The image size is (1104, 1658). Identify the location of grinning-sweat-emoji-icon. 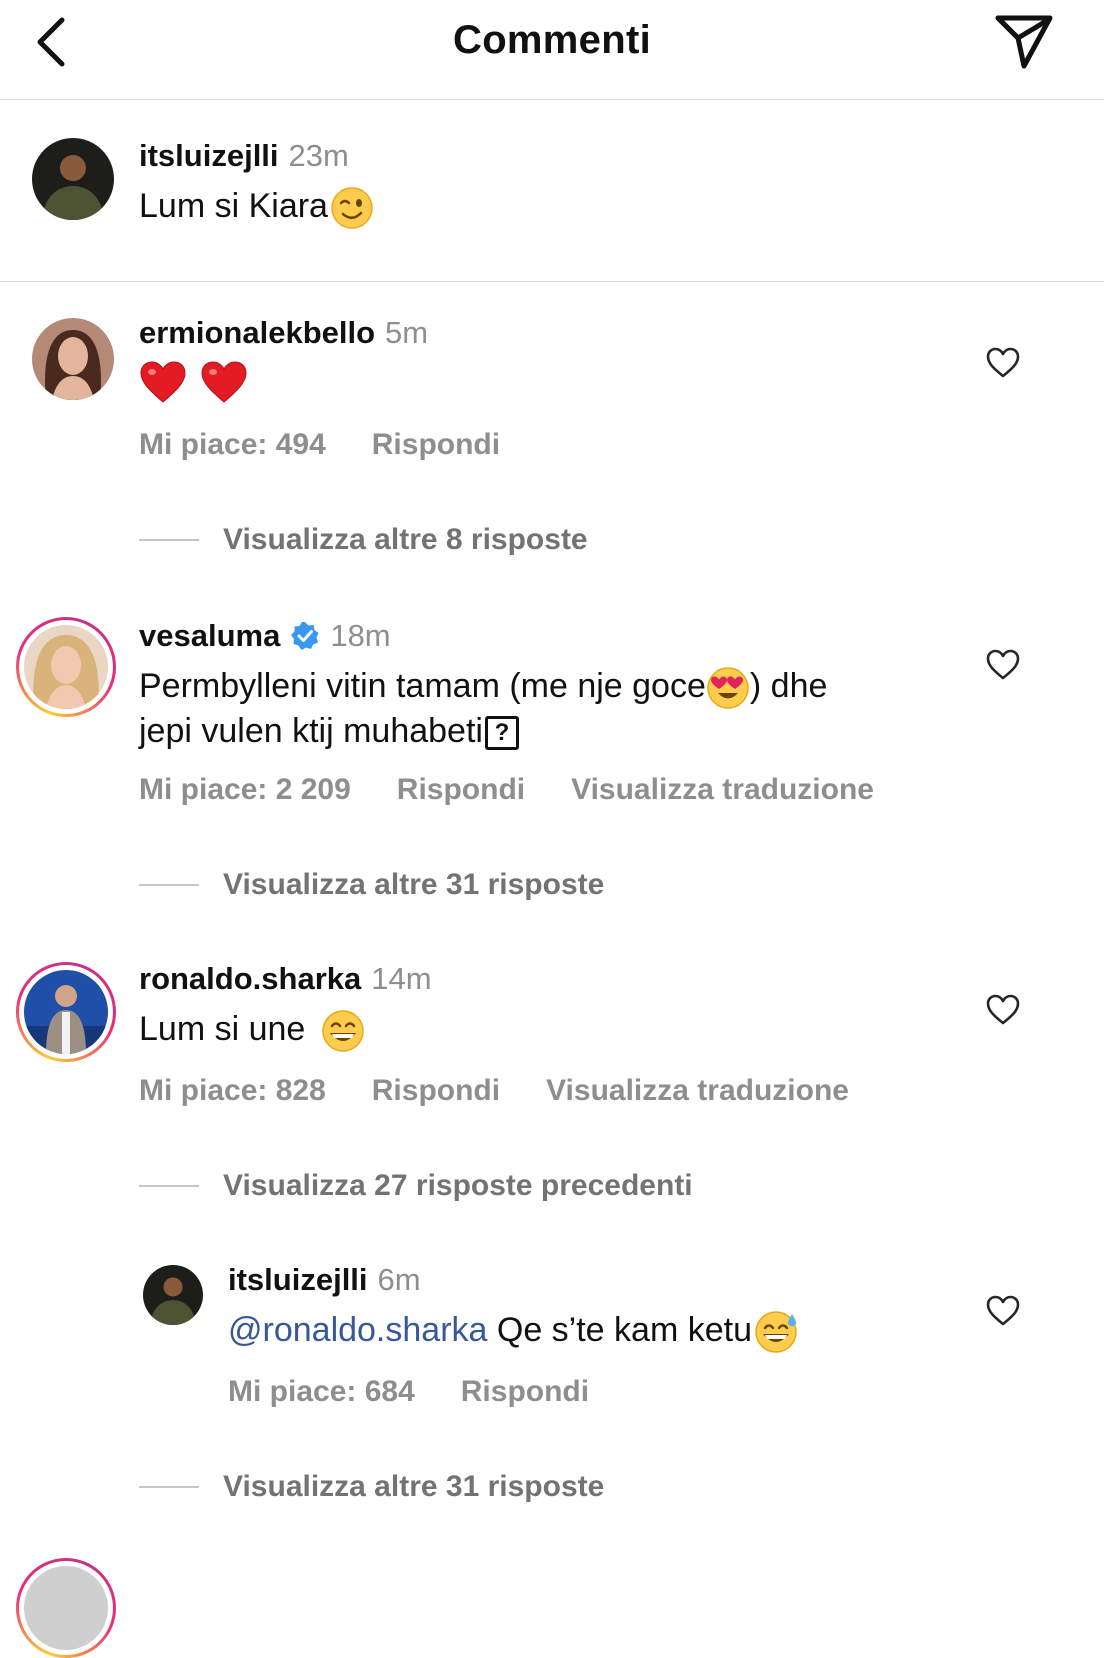
(776, 1332).